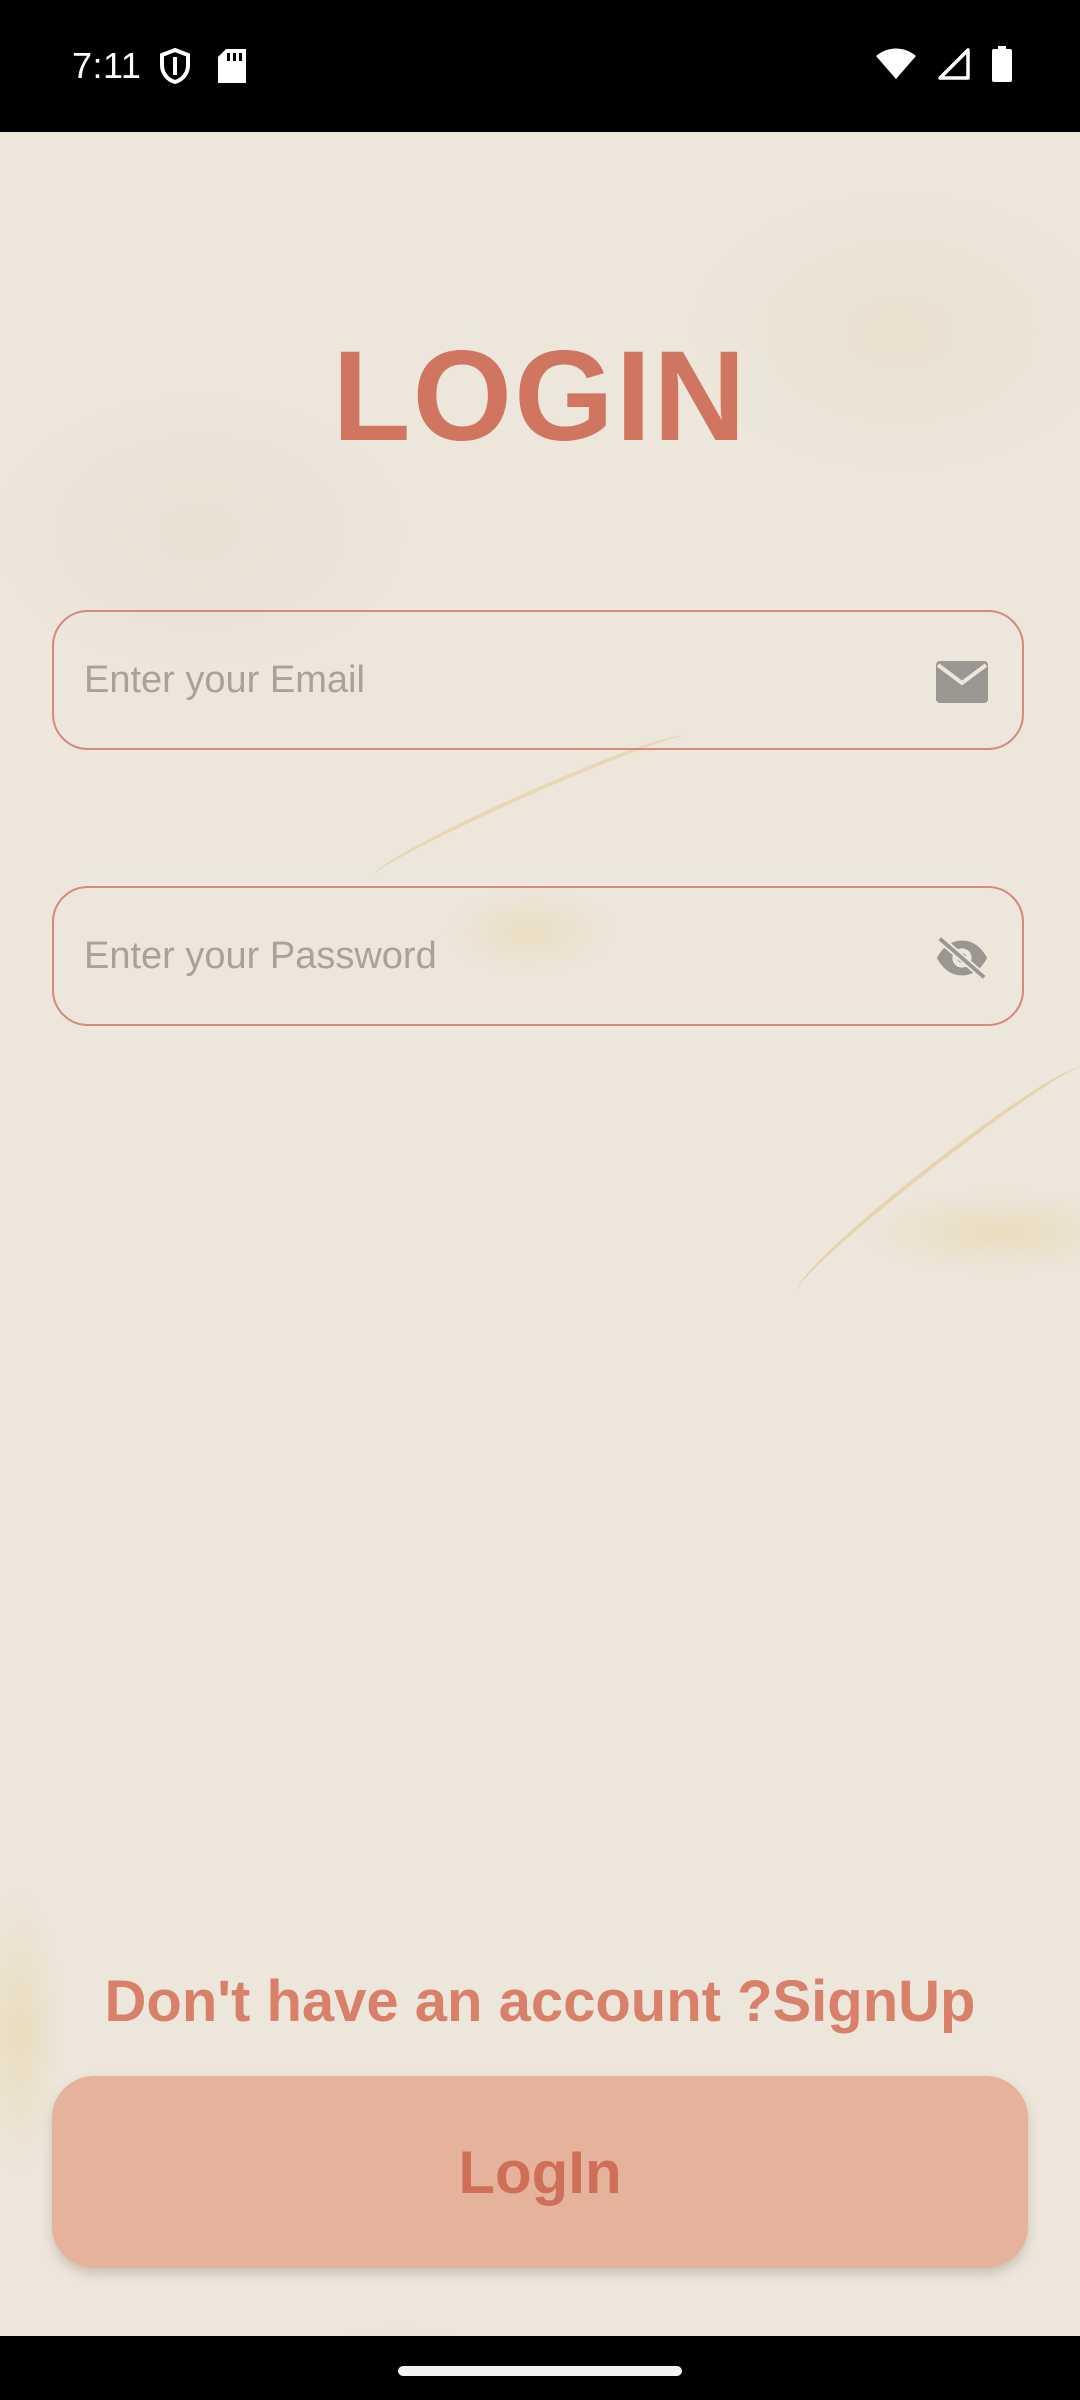 Image resolution: width=1080 pixels, height=2400 pixels. I want to click on status-bar: 7:11, so click(540, 66).